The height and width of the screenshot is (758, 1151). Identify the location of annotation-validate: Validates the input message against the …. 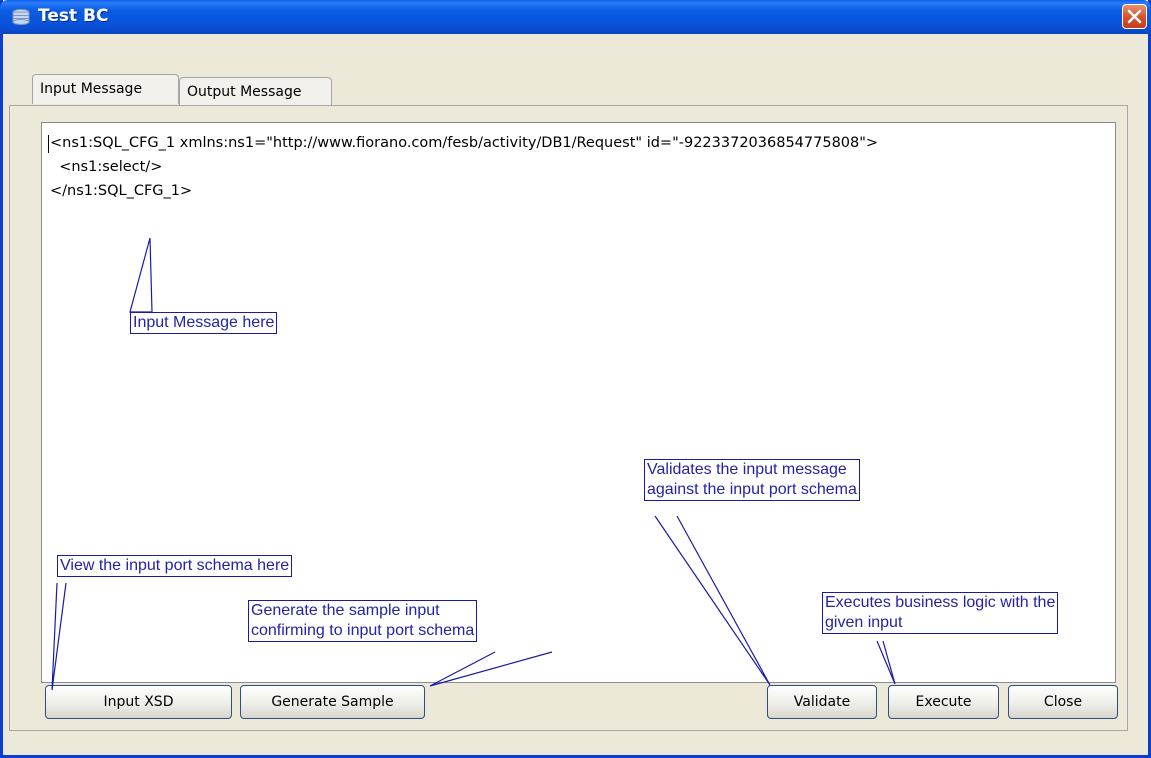
(752, 480).